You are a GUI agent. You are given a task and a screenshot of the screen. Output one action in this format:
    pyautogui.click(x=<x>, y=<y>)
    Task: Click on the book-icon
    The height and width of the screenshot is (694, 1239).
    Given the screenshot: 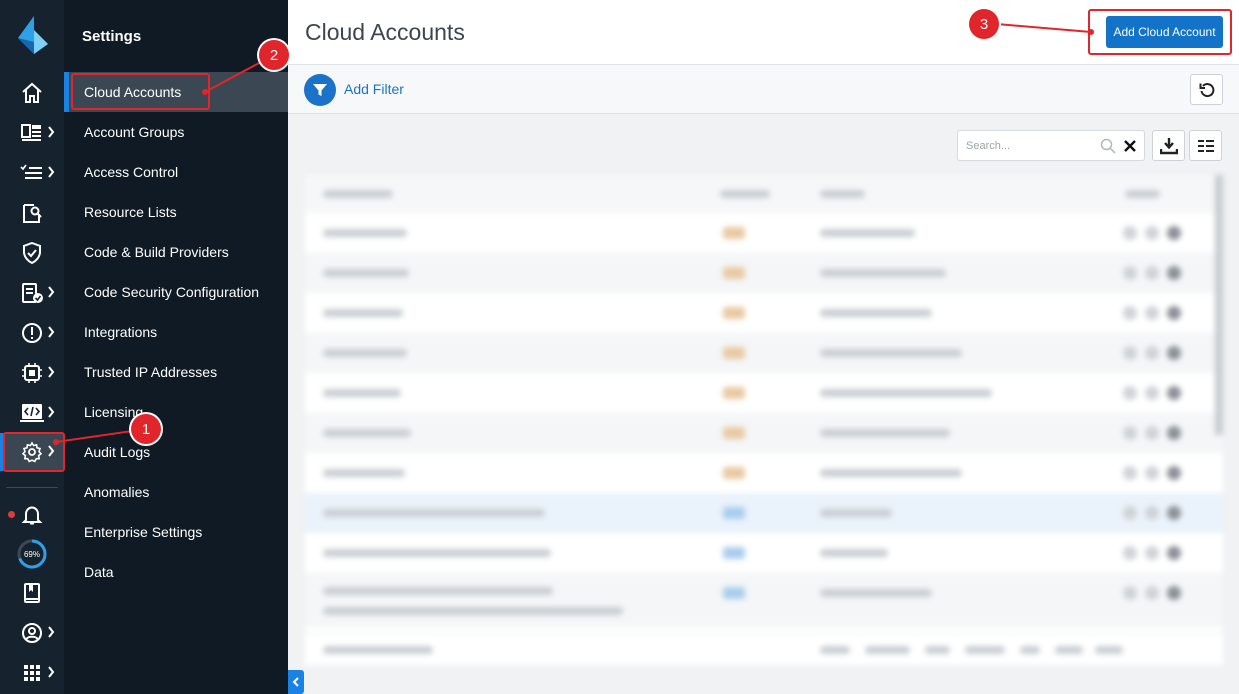 What is the action you would take?
    pyautogui.click(x=32, y=593)
    